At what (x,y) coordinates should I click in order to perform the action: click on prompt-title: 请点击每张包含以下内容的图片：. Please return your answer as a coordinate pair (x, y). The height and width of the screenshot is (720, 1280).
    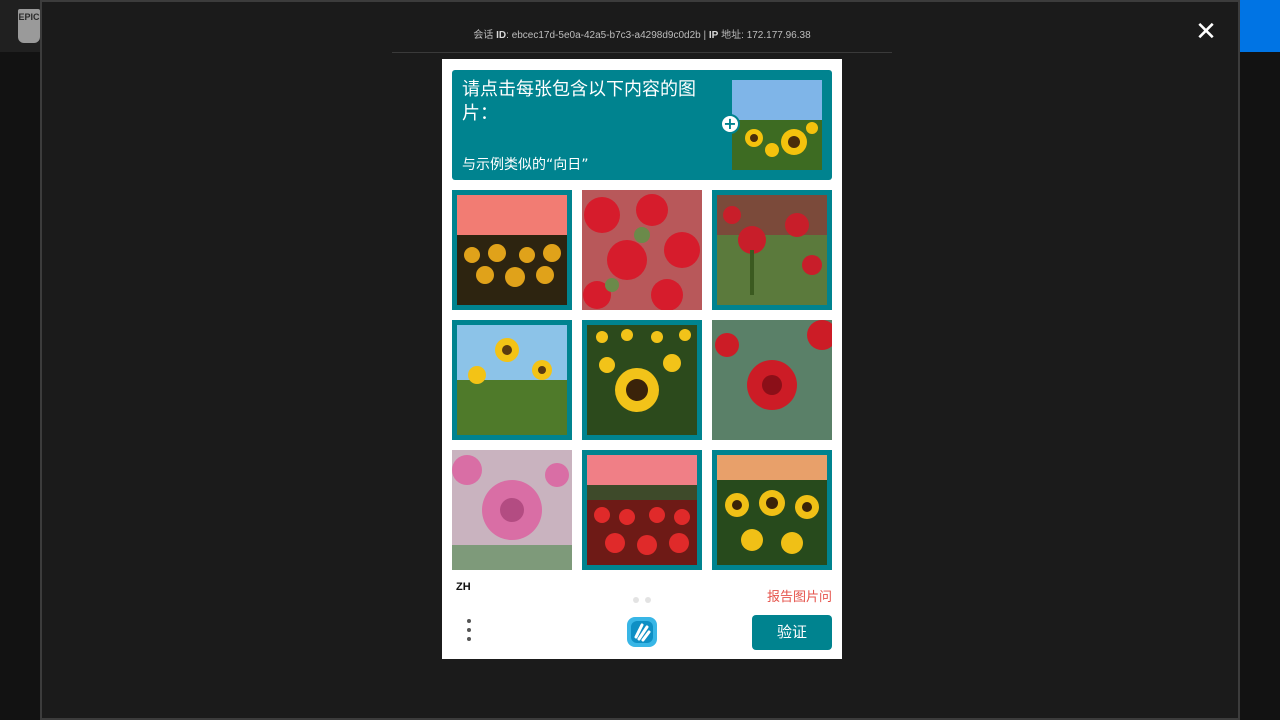
    Looking at the image, I should click on (579, 101).